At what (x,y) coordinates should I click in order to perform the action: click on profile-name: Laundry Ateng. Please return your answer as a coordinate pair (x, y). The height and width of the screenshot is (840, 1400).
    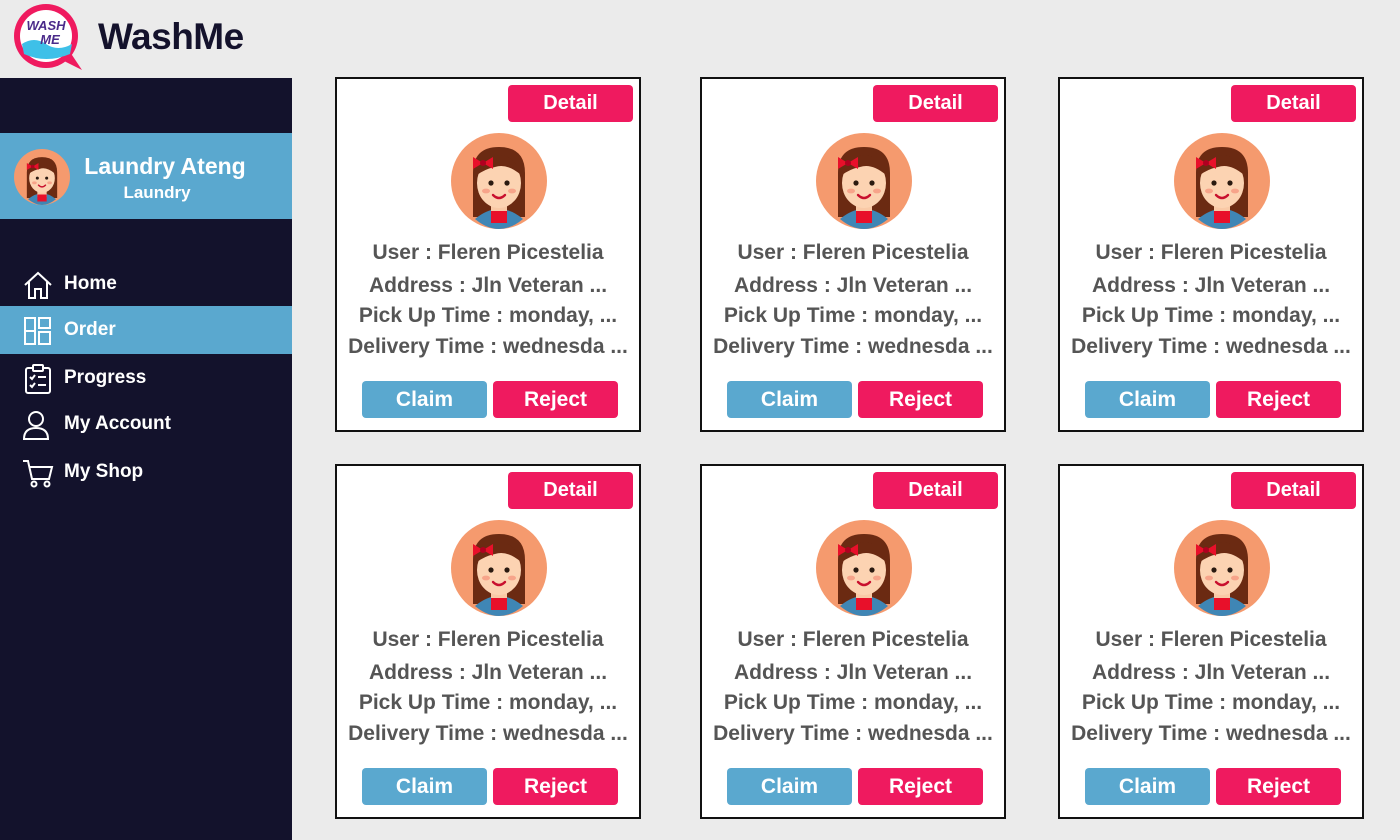
    Looking at the image, I should click on (165, 166).